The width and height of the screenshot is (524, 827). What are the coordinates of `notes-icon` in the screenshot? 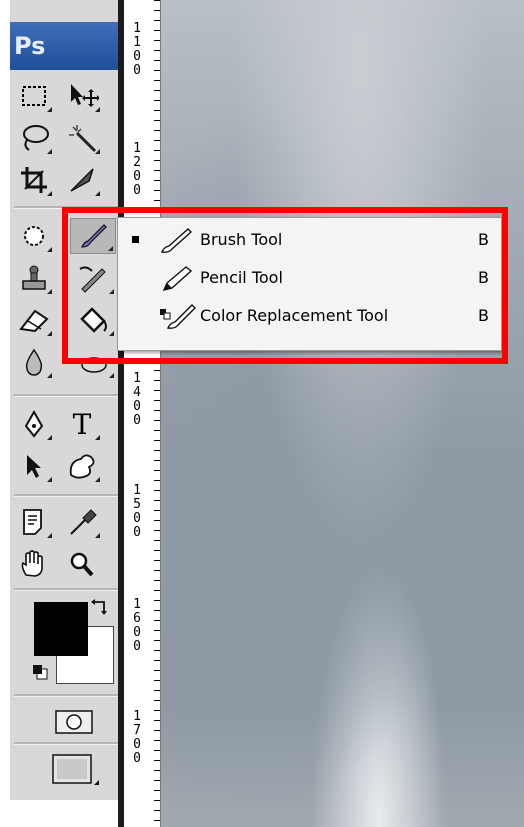 It's located at (32, 522).